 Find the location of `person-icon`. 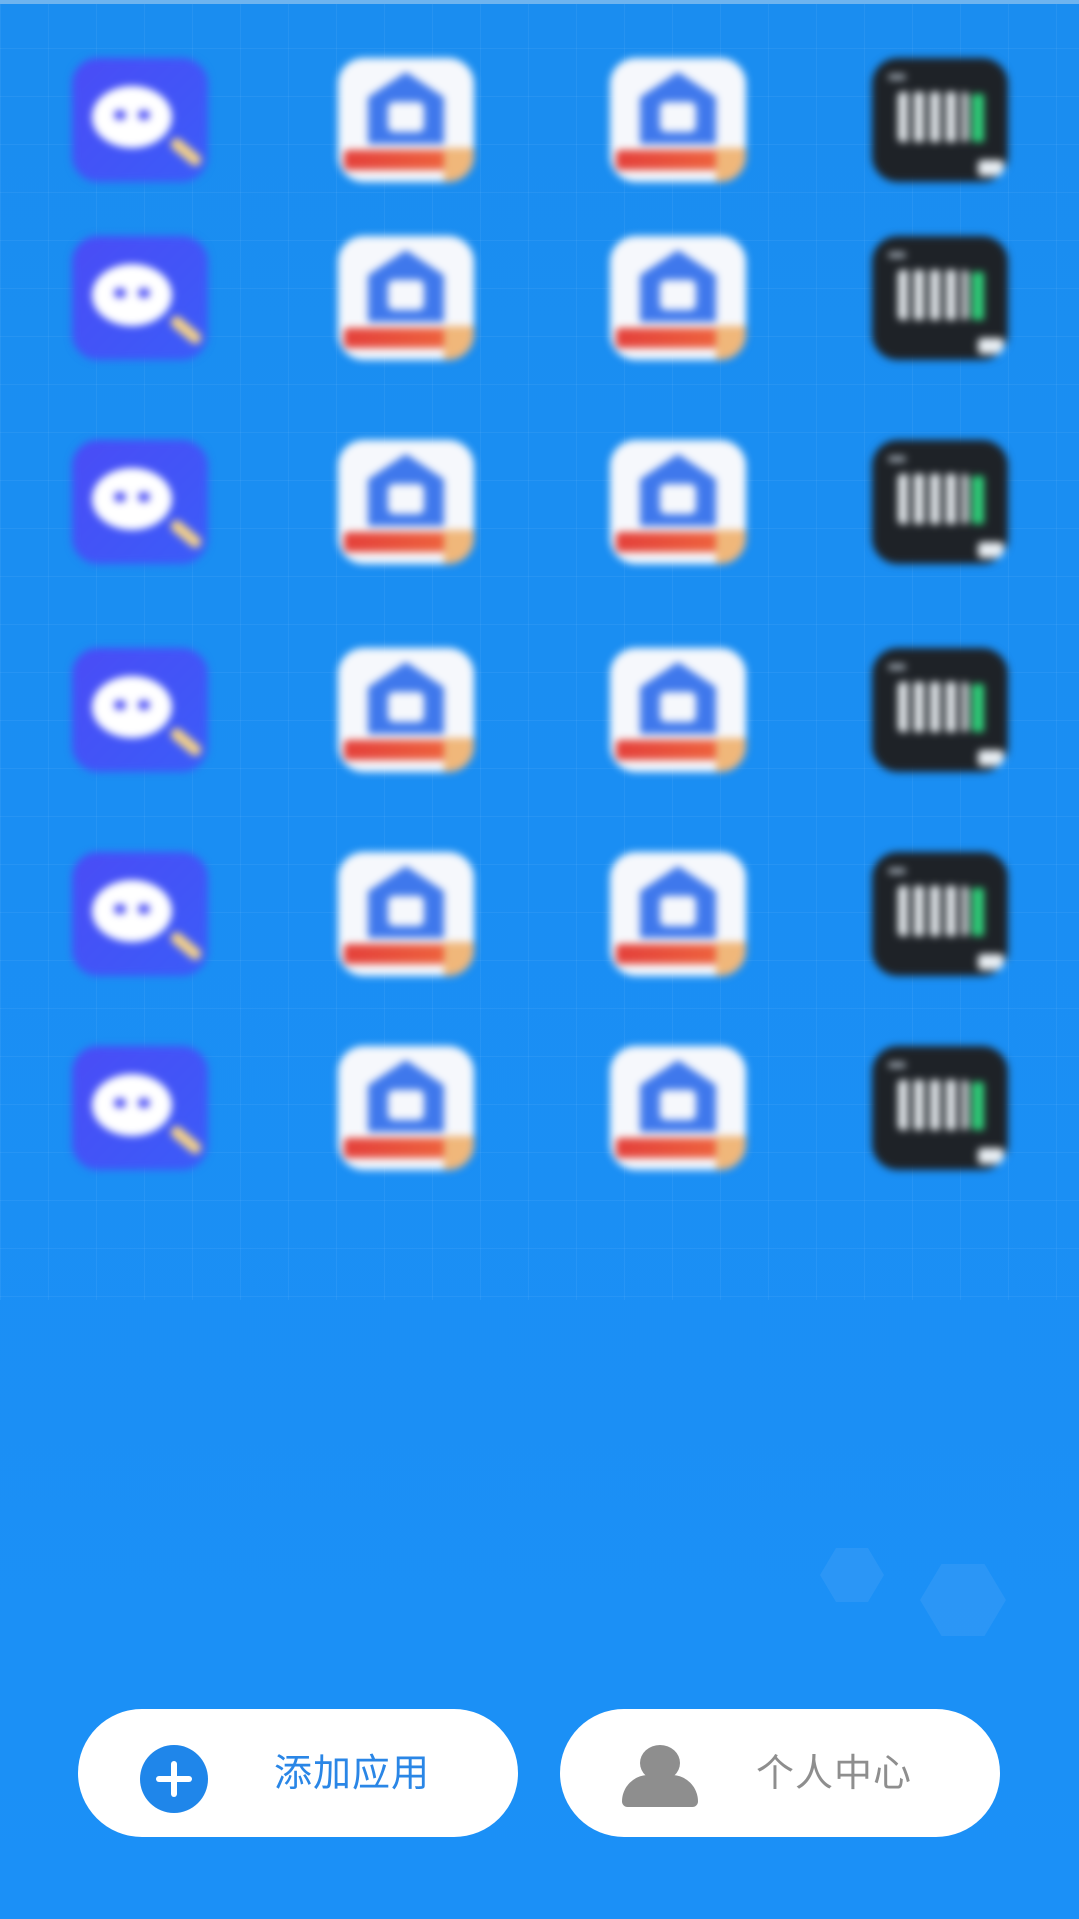

person-icon is located at coordinates (660, 1776).